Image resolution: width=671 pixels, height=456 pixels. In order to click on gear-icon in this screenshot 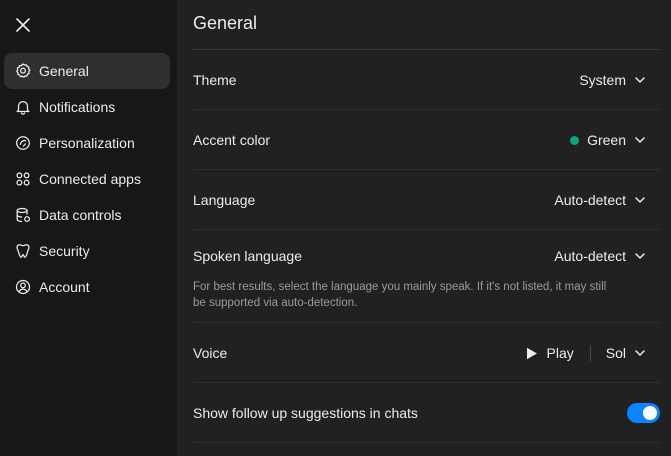, I will do `click(23, 71)`.